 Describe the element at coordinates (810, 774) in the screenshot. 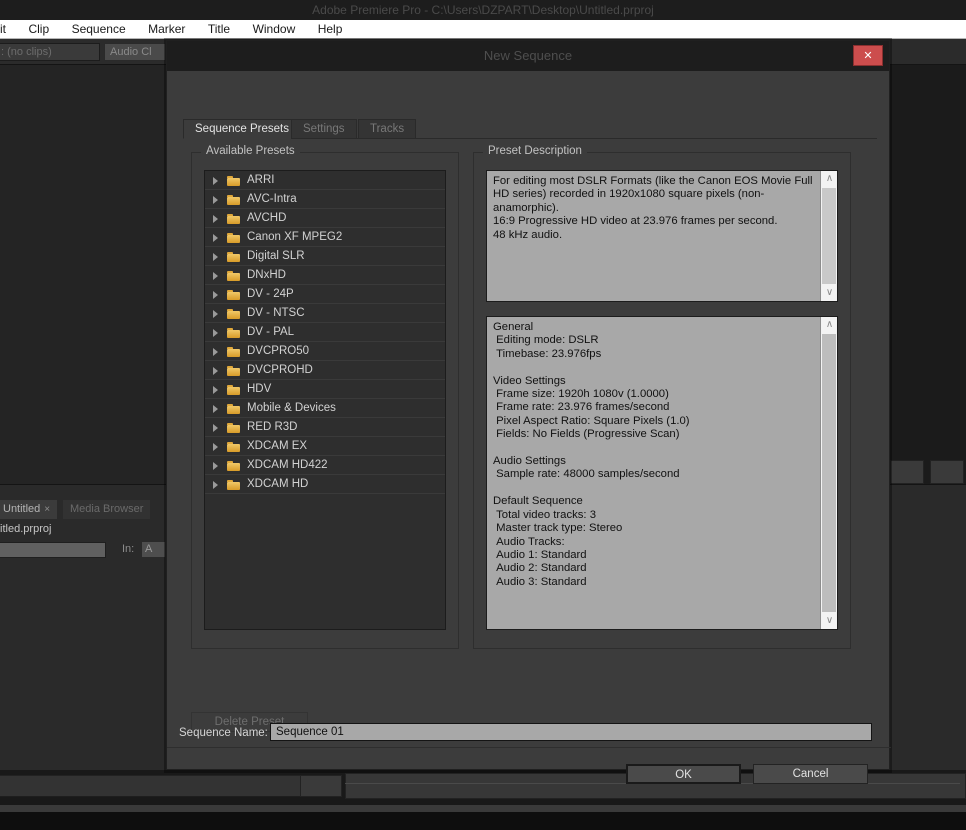

I see `cancel-button: Cancel` at that location.